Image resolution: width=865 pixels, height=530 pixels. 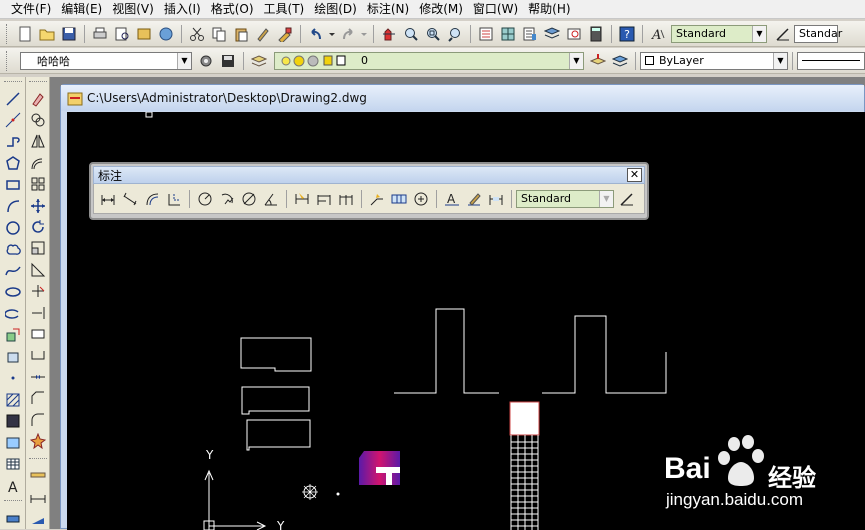 What do you see at coordinates (25, 34) in the screenshot?
I see `new-file-icon` at bounding box center [25, 34].